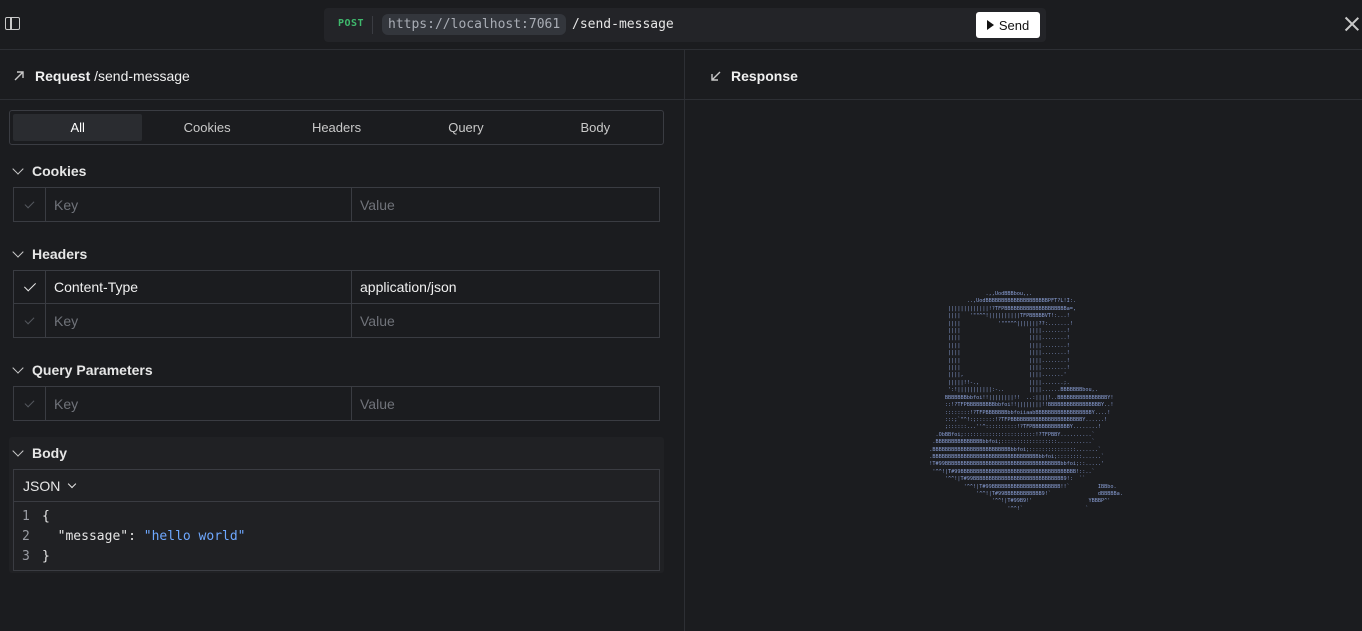  Describe the element at coordinates (26, 516) in the screenshot. I see `line-number: 1` at that location.